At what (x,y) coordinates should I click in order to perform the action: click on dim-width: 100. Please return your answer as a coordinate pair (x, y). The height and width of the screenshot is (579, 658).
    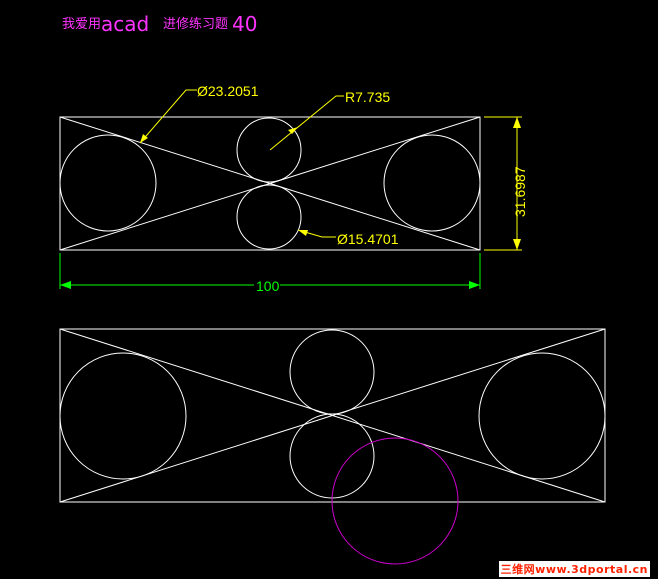
    Looking at the image, I should click on (270, 273).